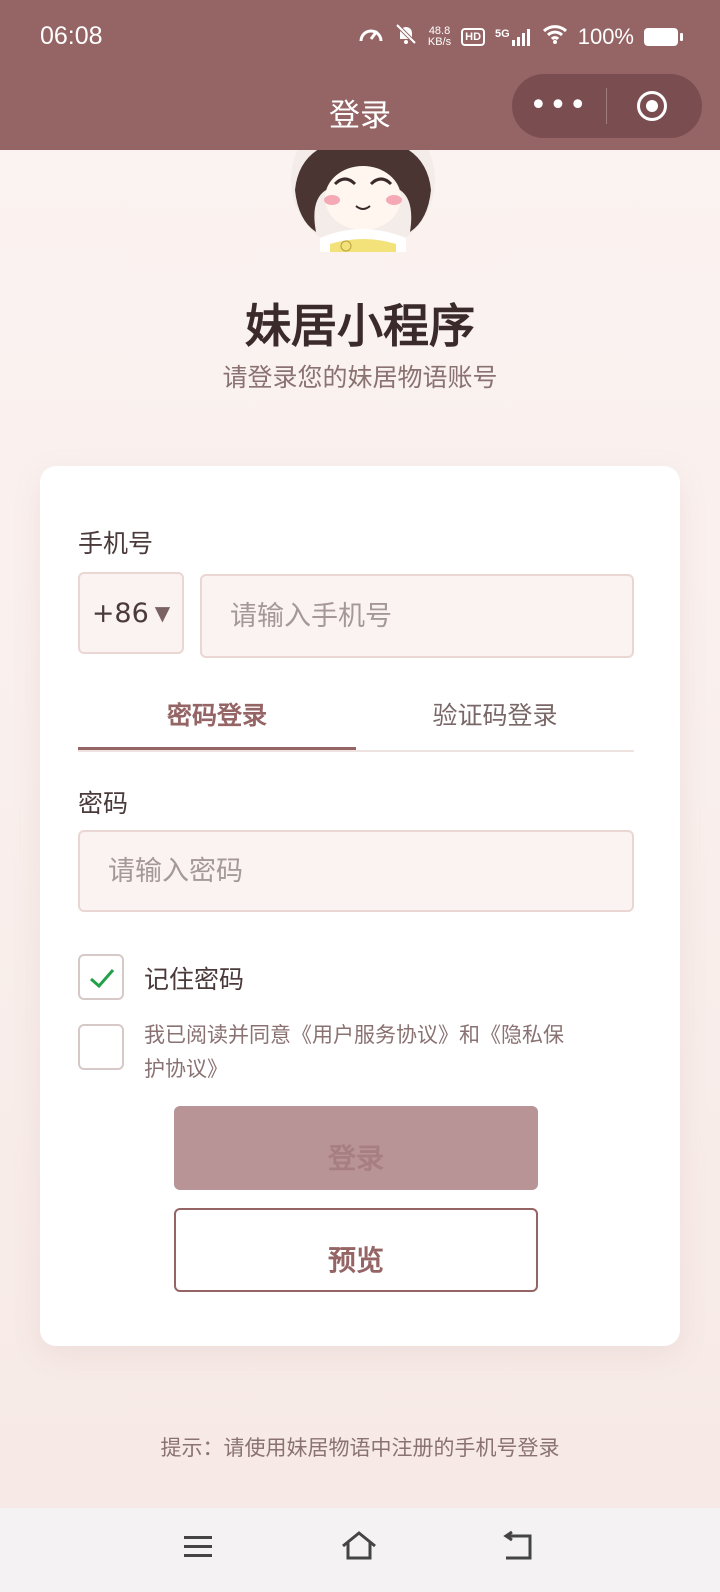 This screenshot has width=720, height=1592. What do you see at coordinates (473, 37) in the screenshot?
I see `hd-icon: HD` at bounding box center [473, 37].